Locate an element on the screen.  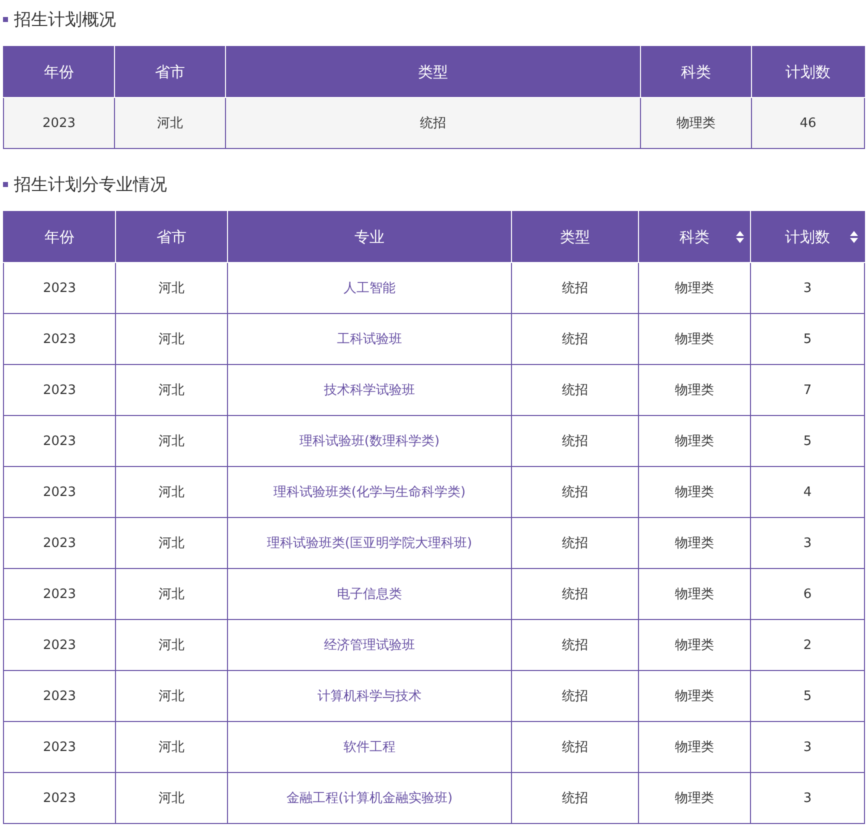
table-cell: 2 is located at coordinates (807, 645).